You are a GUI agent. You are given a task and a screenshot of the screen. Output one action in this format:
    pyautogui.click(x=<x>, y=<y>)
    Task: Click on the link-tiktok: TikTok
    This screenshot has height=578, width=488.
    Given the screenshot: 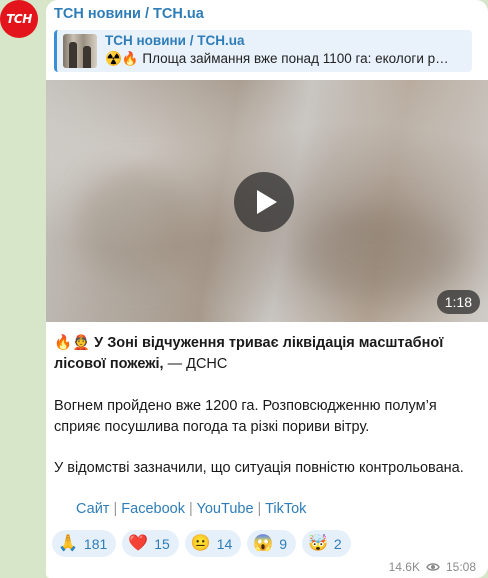 What is the action you would take?
    pyautogui.click(x=285, y=509)
    